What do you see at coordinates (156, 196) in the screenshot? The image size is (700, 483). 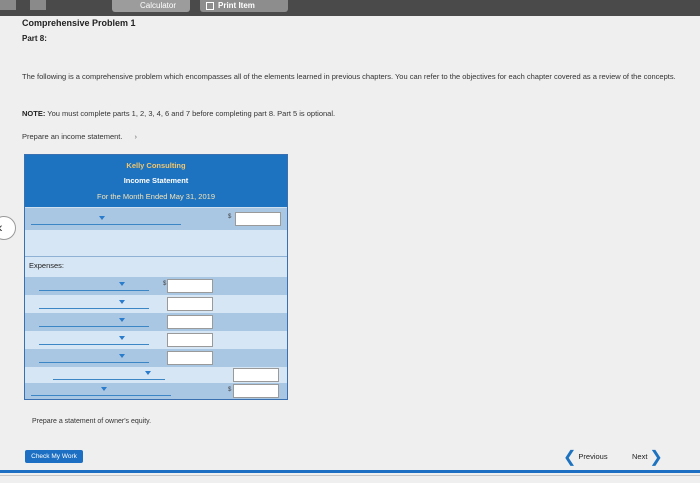 I see `statement-period: For the Month Ended May 31, 2019` at bounding box center [156, 196].